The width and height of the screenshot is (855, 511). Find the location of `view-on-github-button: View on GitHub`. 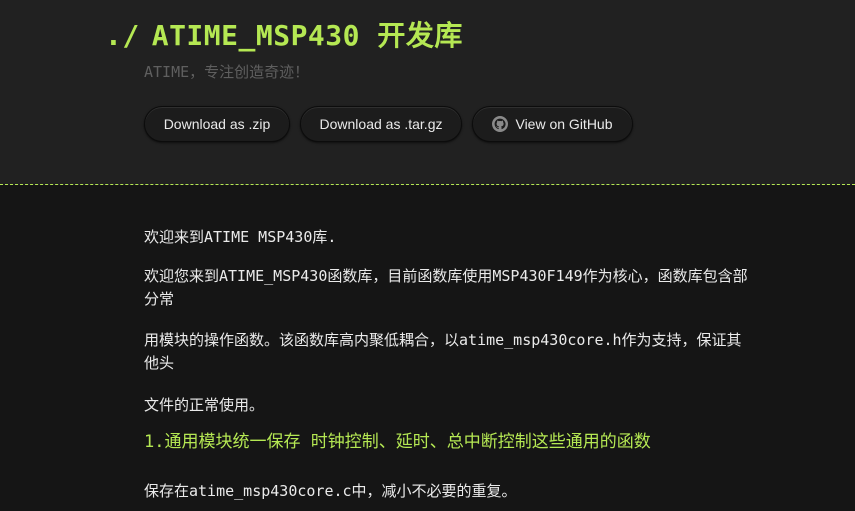

view-on-github-button: View on GitHub is located at coordinates (552, 124).